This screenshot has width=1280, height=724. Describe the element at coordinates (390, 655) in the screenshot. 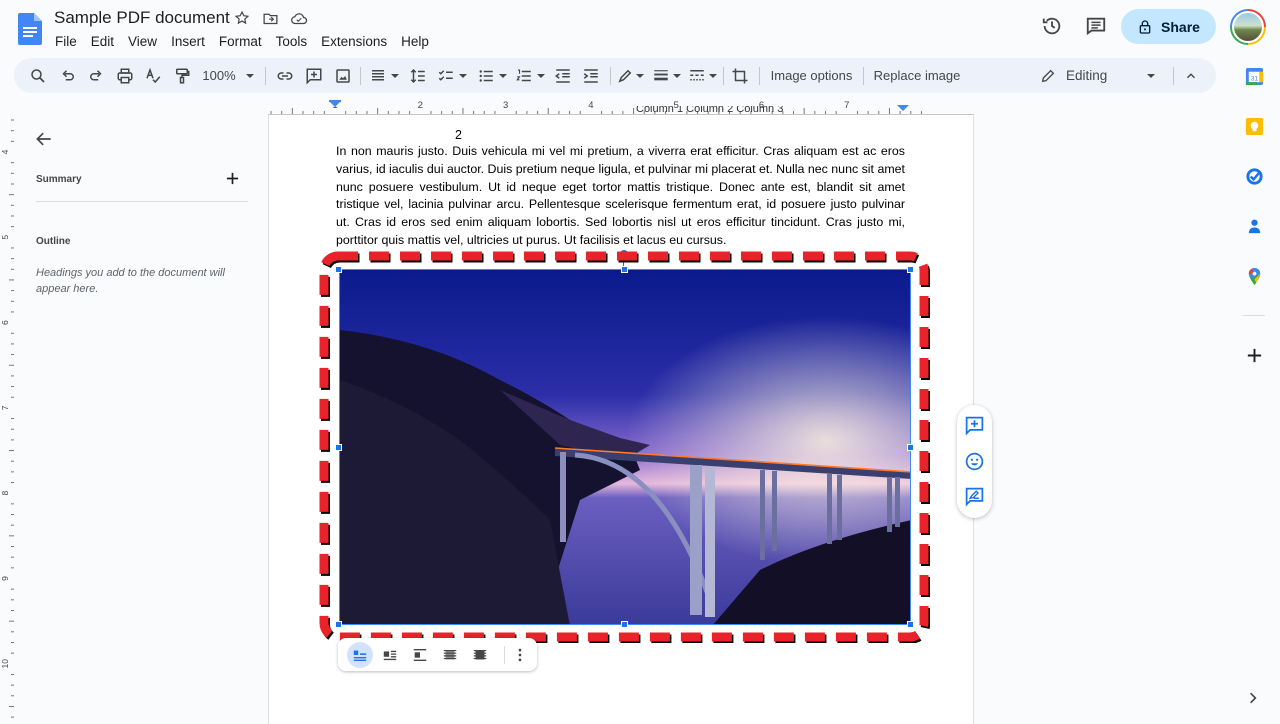

I see `wrap-text-button` at that location.